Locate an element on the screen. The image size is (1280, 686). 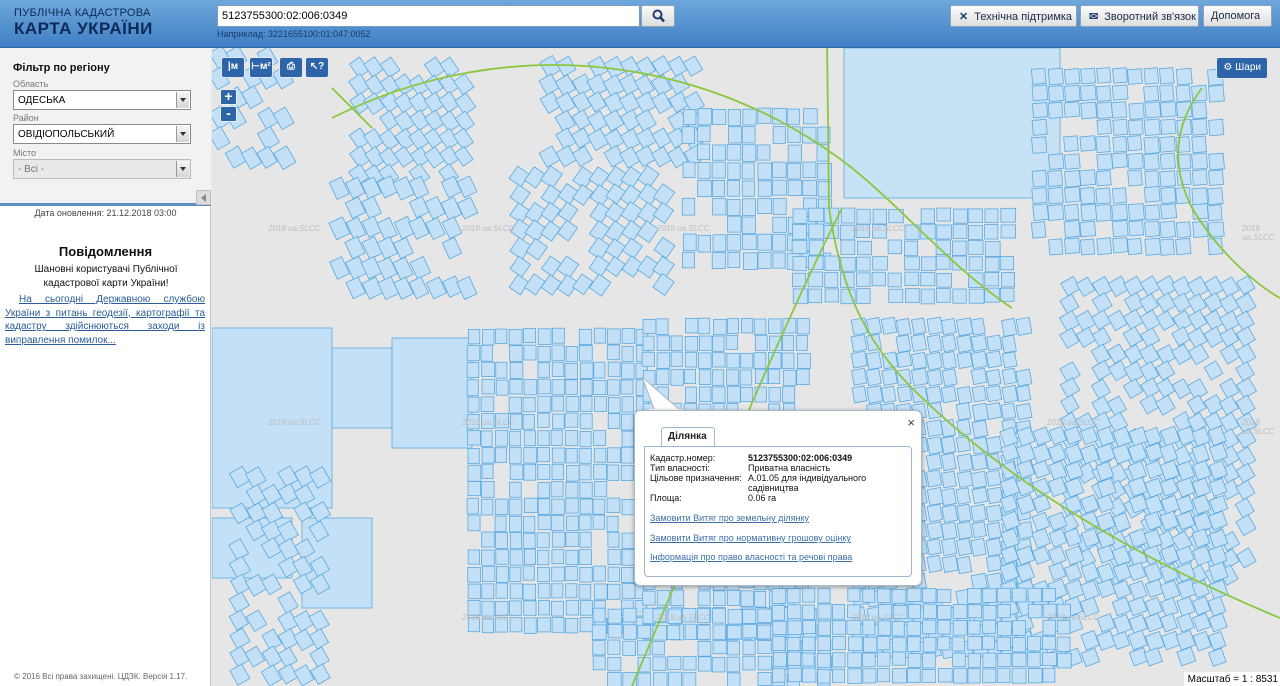
tech-support-button: ✕ Технічна підтримка is located at coordinates (1013, 16).